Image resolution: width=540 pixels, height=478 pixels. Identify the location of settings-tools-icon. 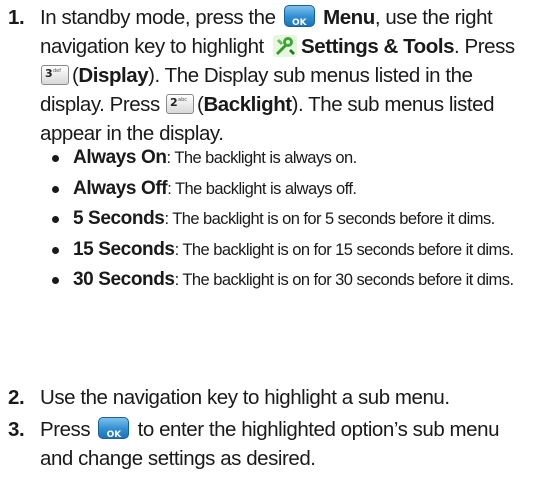
(285, 46).